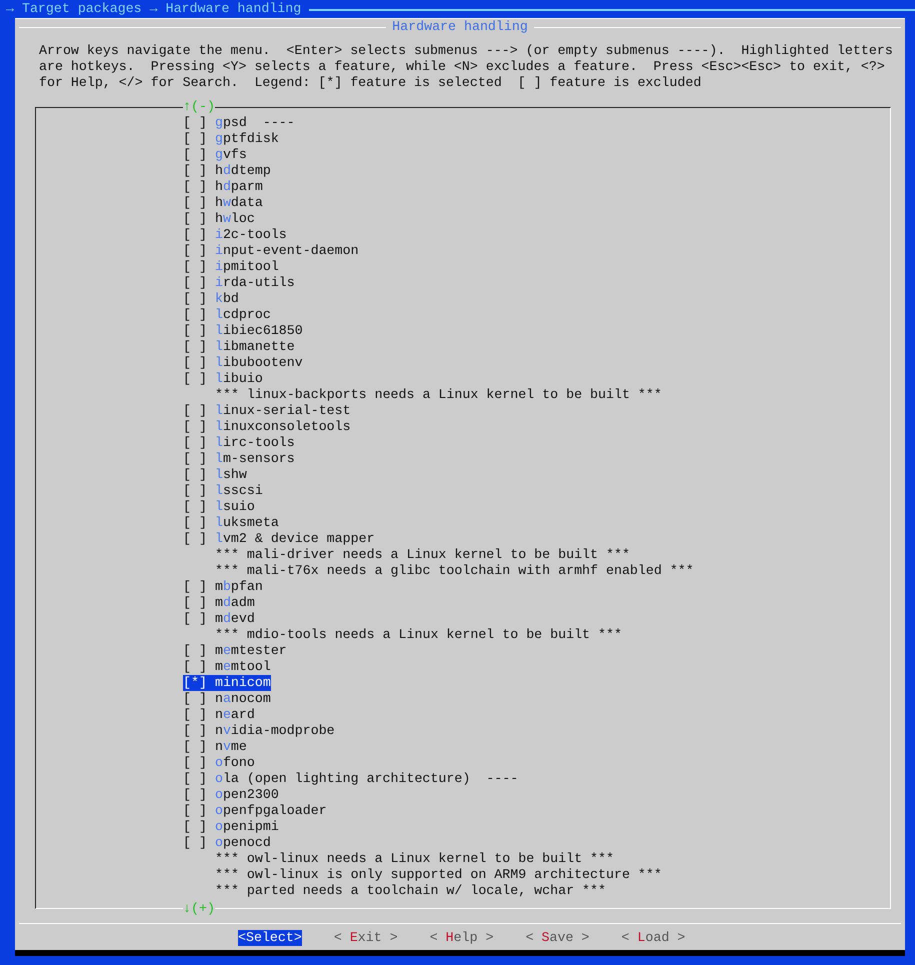  What do you see at coordinates (239, 459) in the screenshot?
I see `menu-item: [ ] lm-sensors` at bounding box center [239, 459].